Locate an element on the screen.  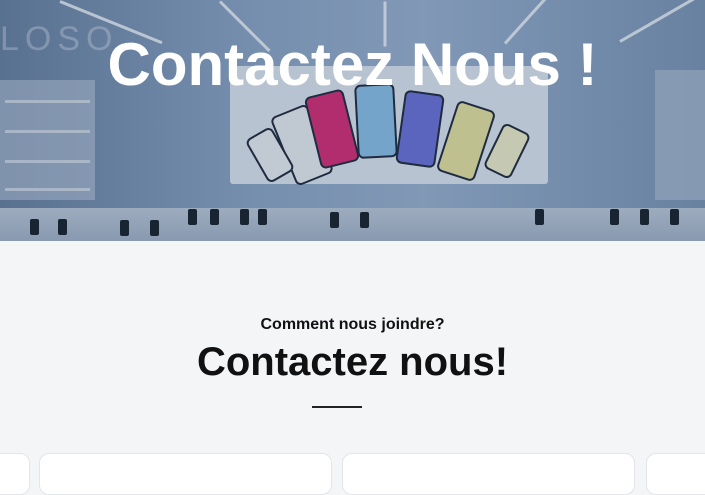
section-subtitle: Comment nous joindre? is located at coordinates (352, 324).